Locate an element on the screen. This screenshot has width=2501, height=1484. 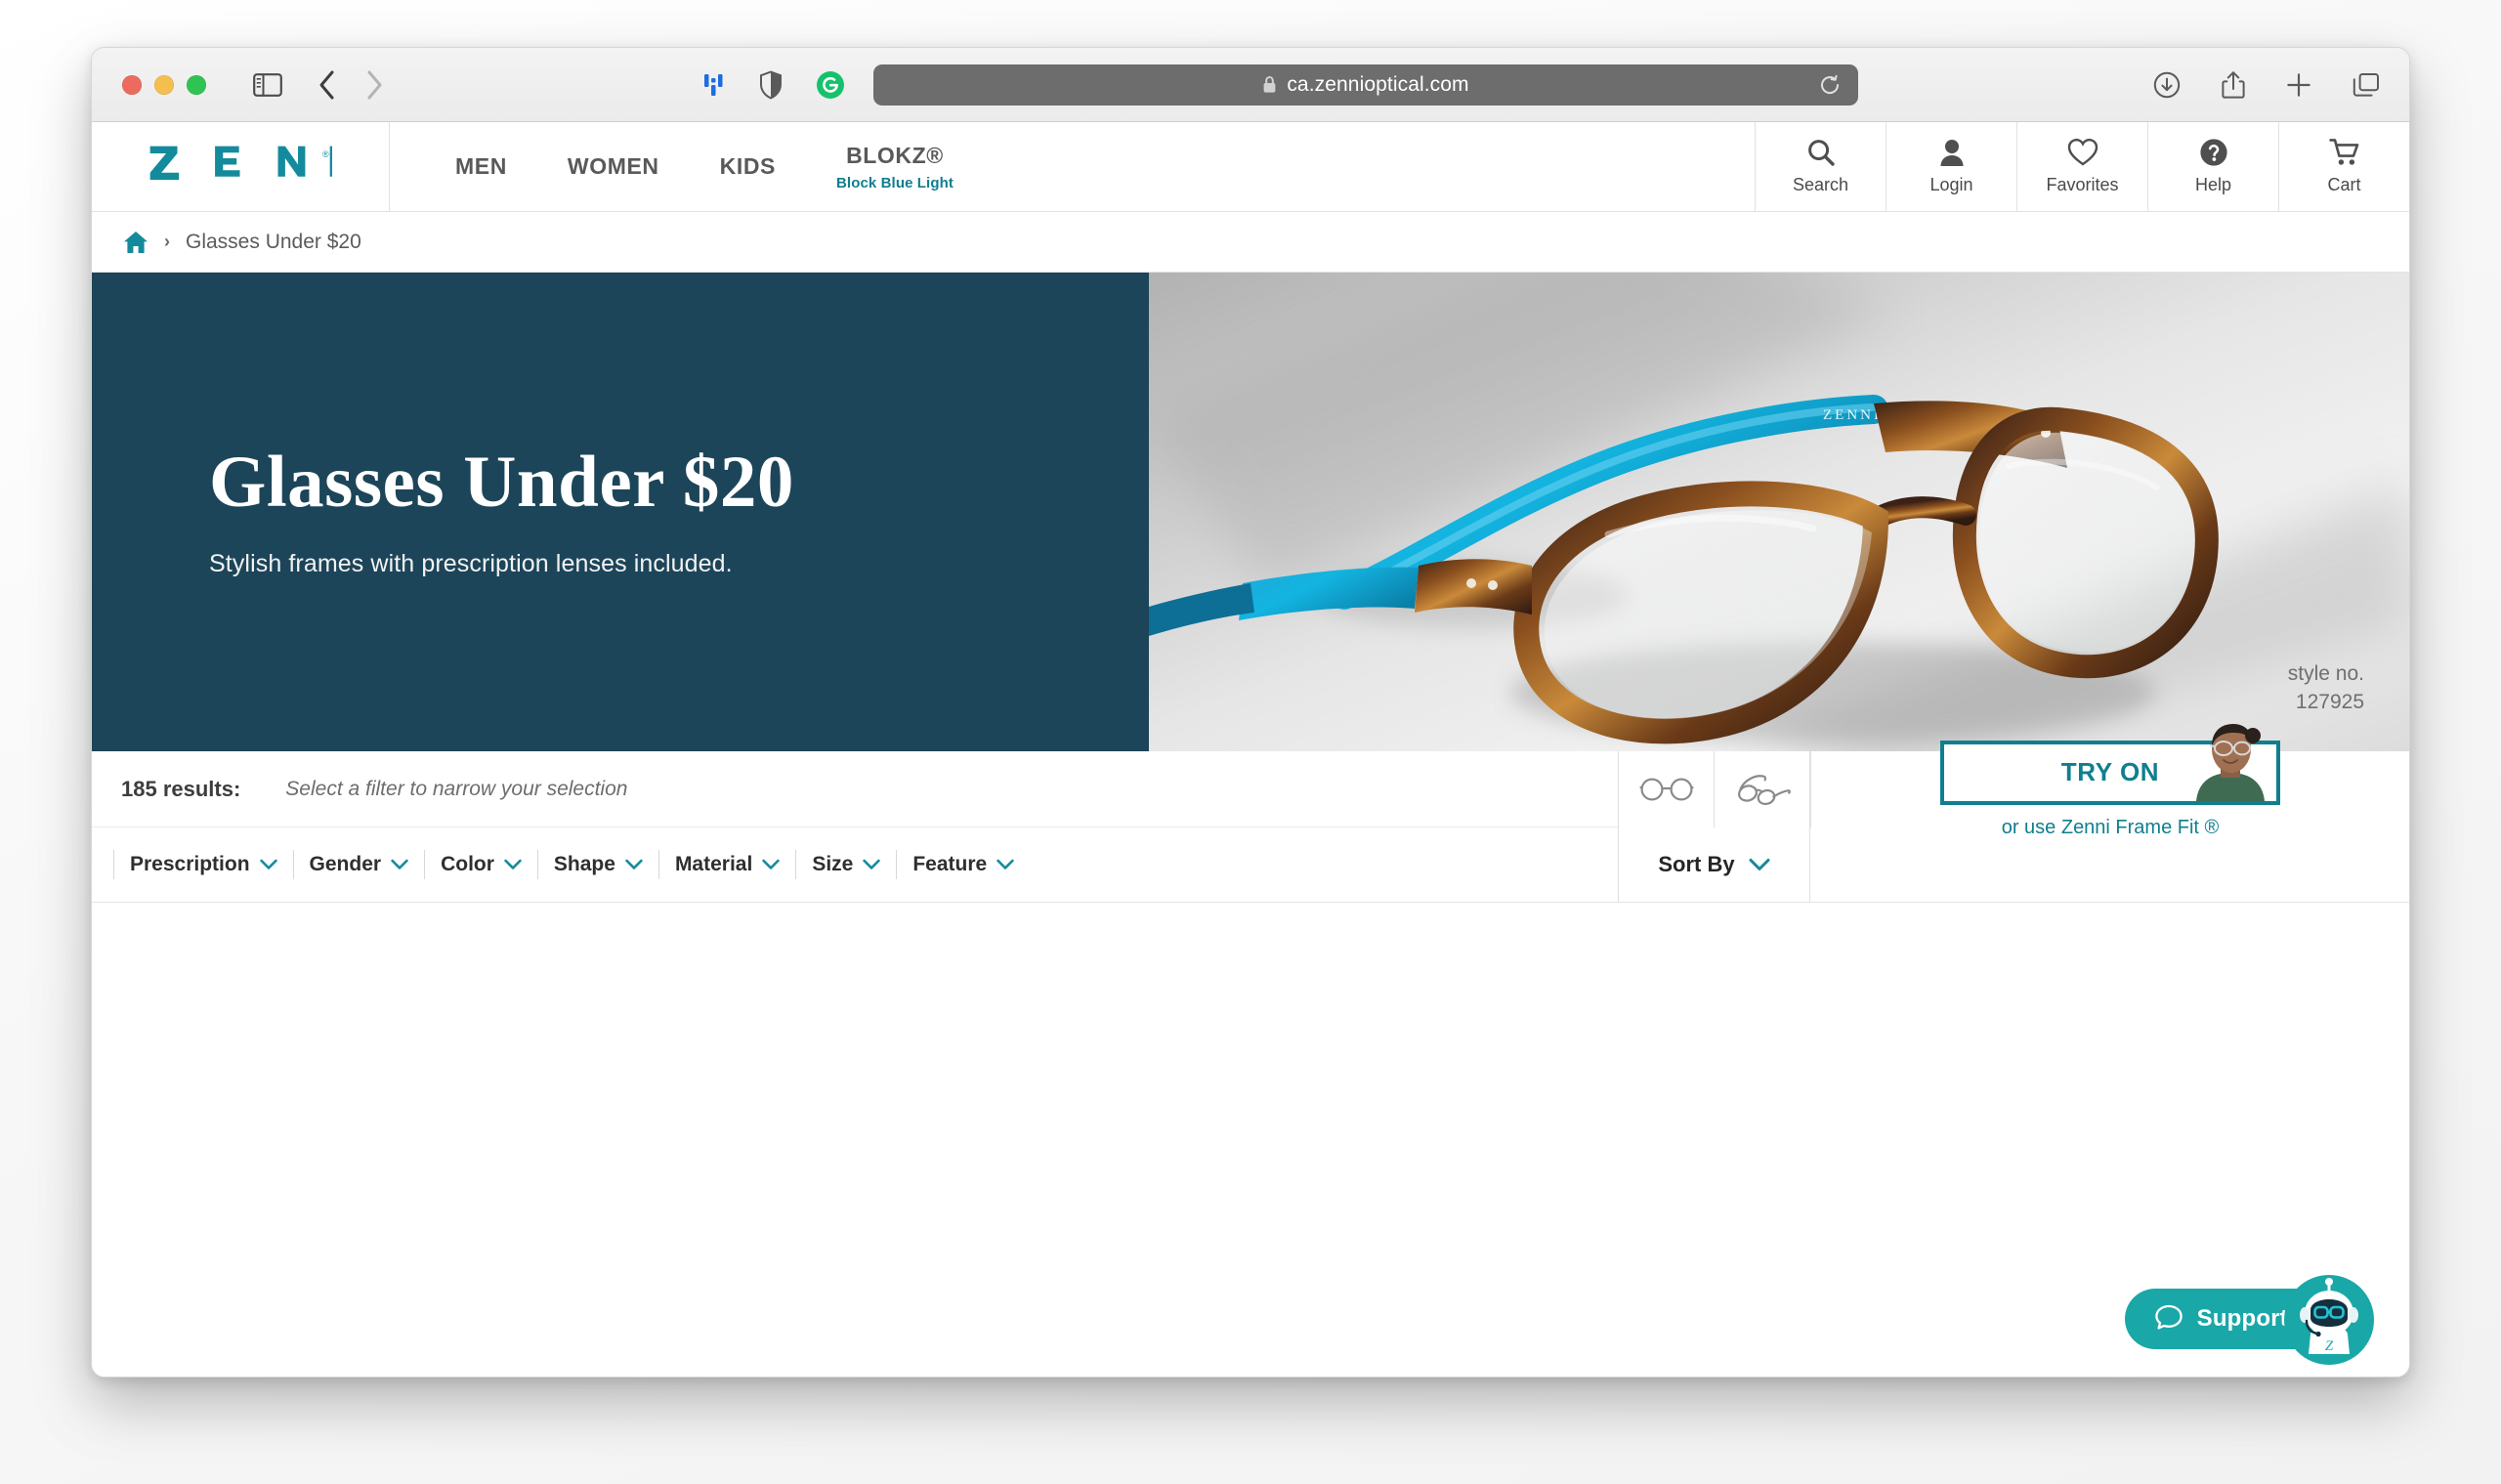
nav-label: BLOKZ® is located at coordinates (895, 155).